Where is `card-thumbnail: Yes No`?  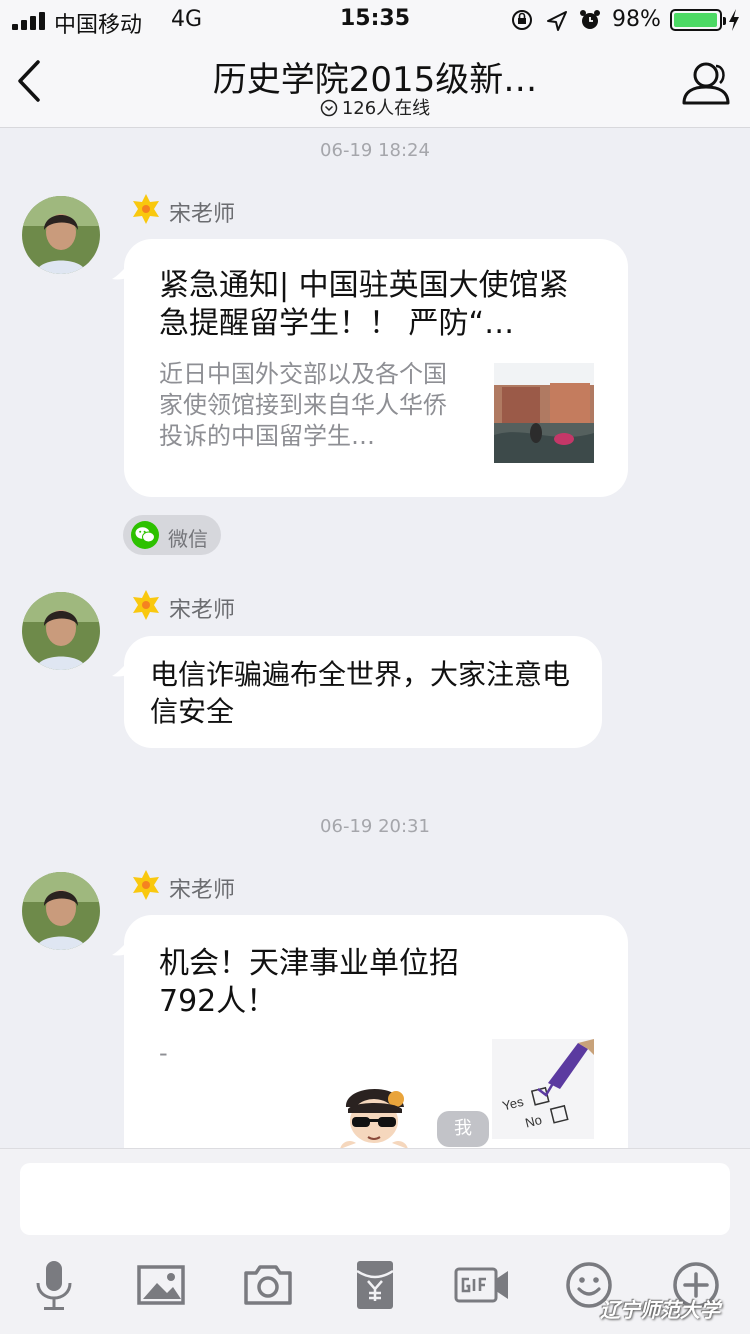 card-thumbnail: Yes No is located at coordinates (543, 1089).